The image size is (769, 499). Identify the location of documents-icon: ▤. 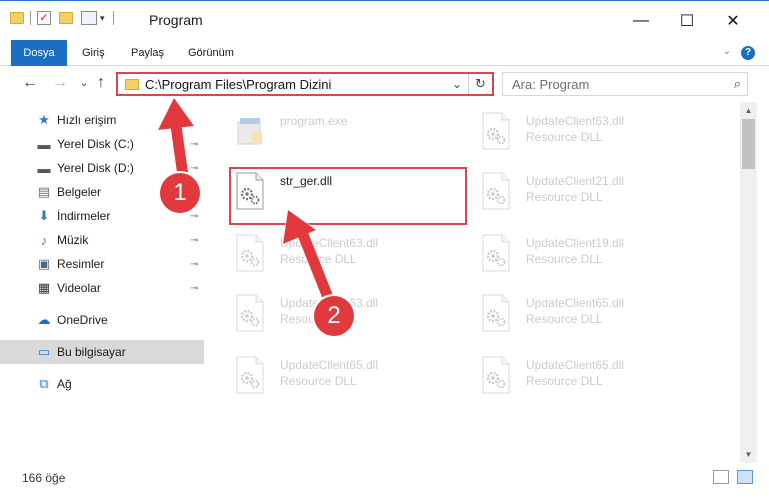
(44, 191).